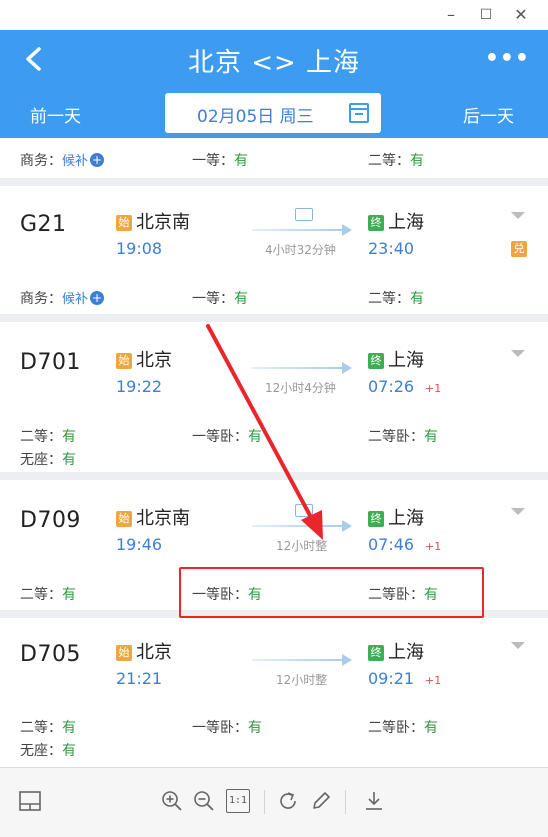 The image size is (548, 837). I want to click on date-picker: 02月05日 周三, so click(273, 113).